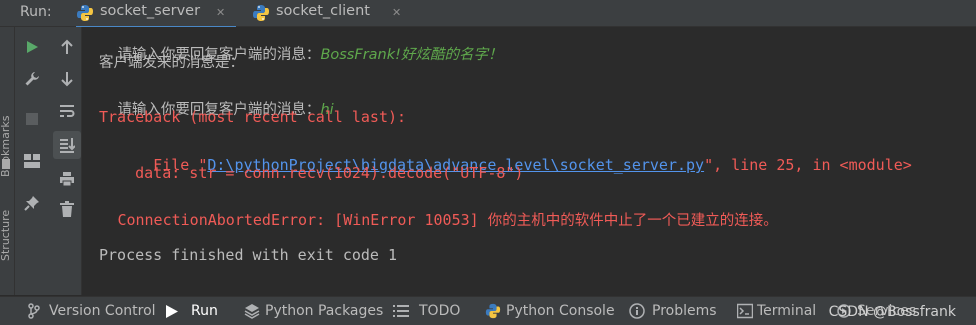  What do you see at coordinates (92, 312) in the screenshot?
I see `version-control-button: Version Control` at bounding box center [92, 312].